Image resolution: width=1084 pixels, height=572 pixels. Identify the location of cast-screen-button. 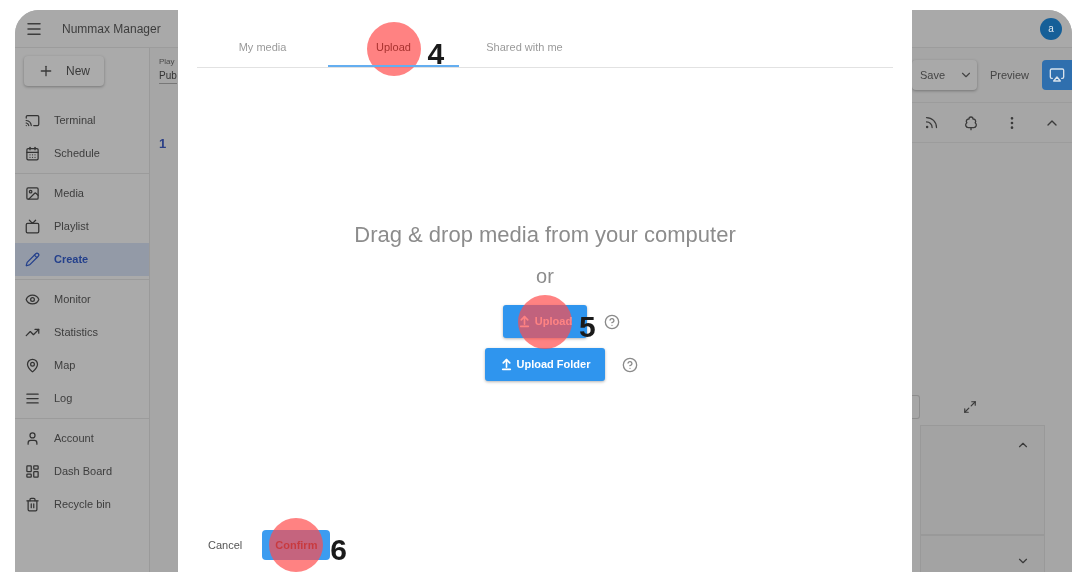
(1057, 75).